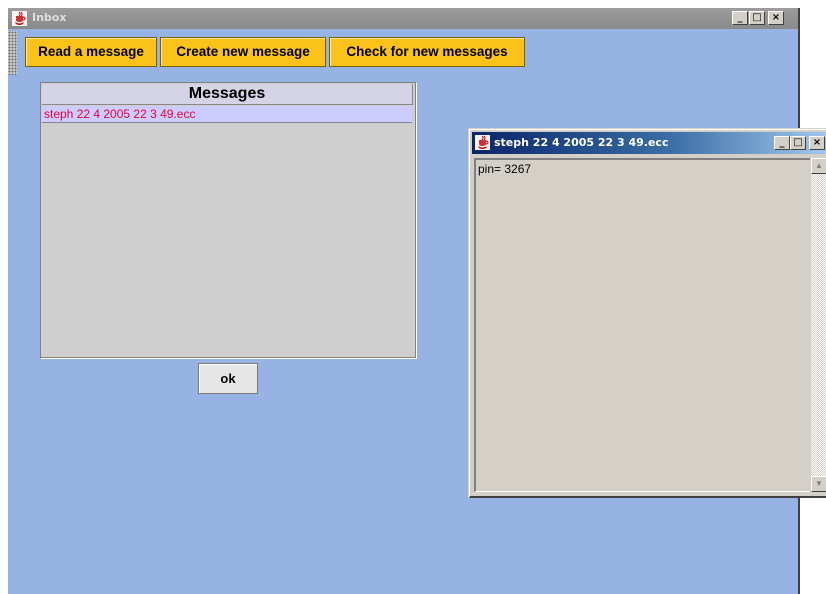 The height and width of the screenshot is (594, 826). Describe the element at coordinates (227, 94) in the screenshot. I see `messages-header: Messages` at that location.